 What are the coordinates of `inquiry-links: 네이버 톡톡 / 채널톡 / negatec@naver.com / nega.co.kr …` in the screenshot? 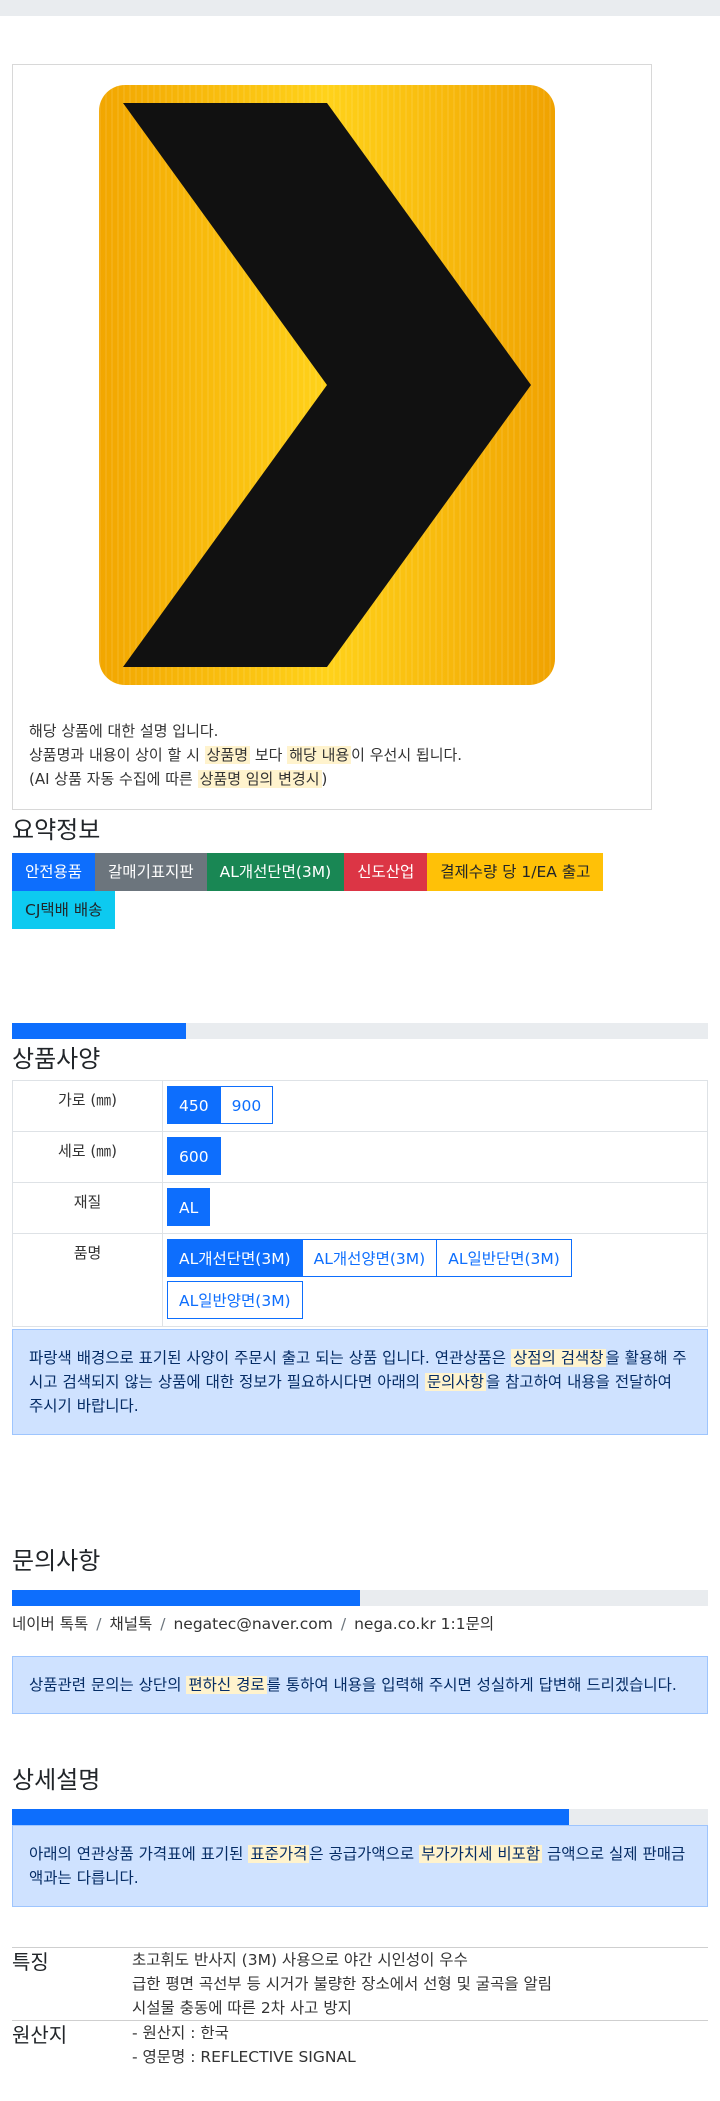 It's located at (360, 1623).